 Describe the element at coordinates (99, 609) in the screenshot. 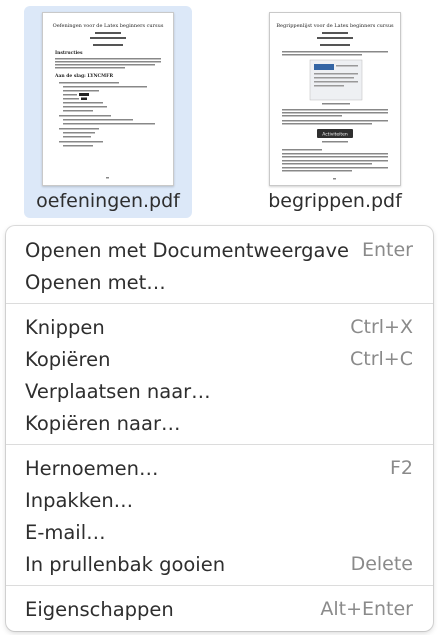

I see `menu-item-label: Eigenschappen` at that location.